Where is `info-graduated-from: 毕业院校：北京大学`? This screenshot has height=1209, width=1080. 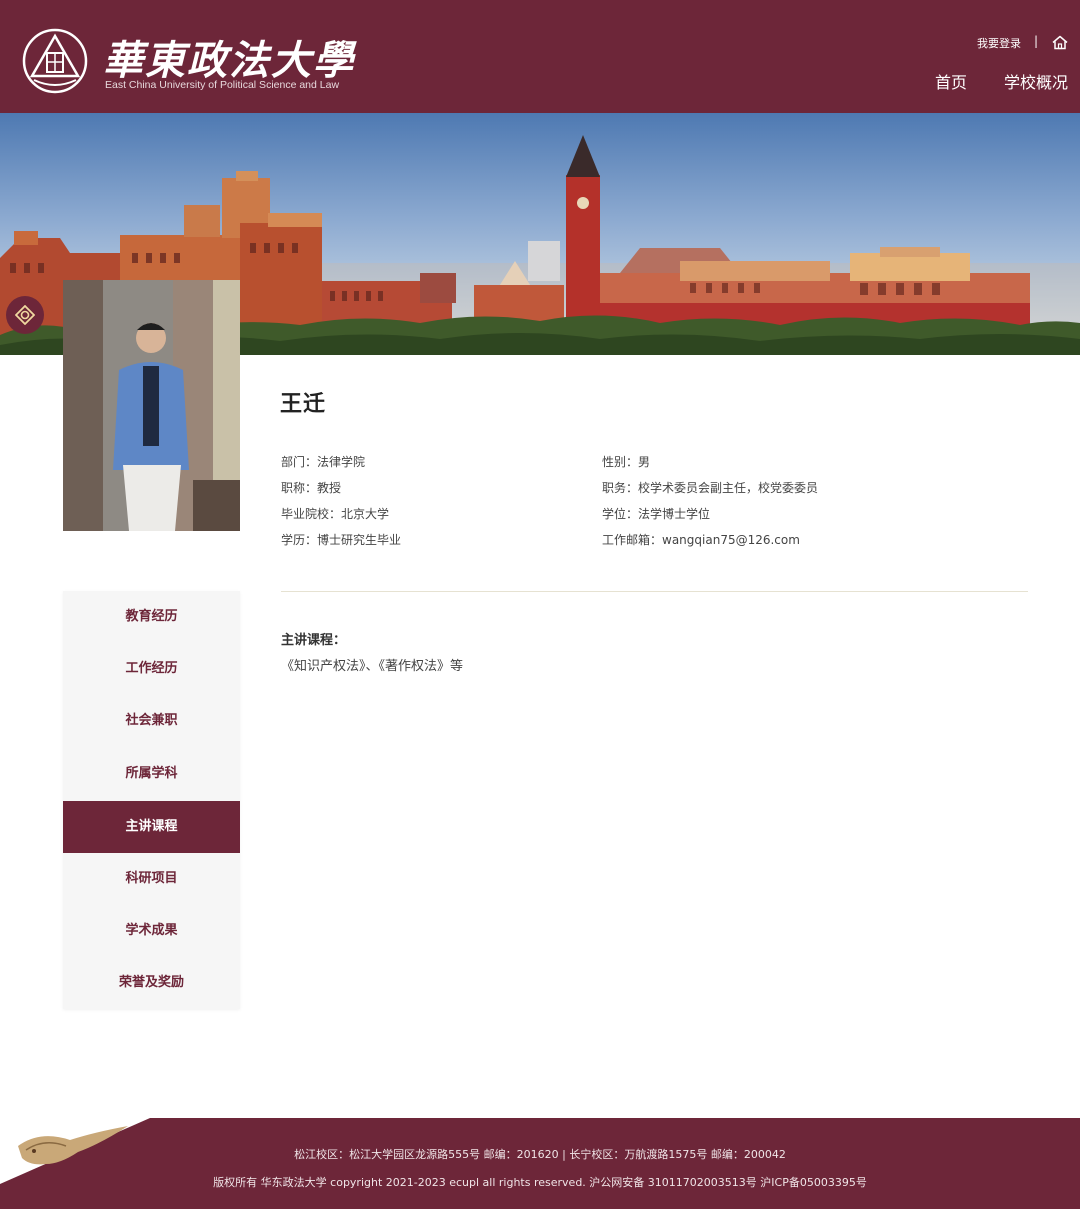 info-graduated-from: 毕业院校：北京大学 is located at coordinates (335, 513).